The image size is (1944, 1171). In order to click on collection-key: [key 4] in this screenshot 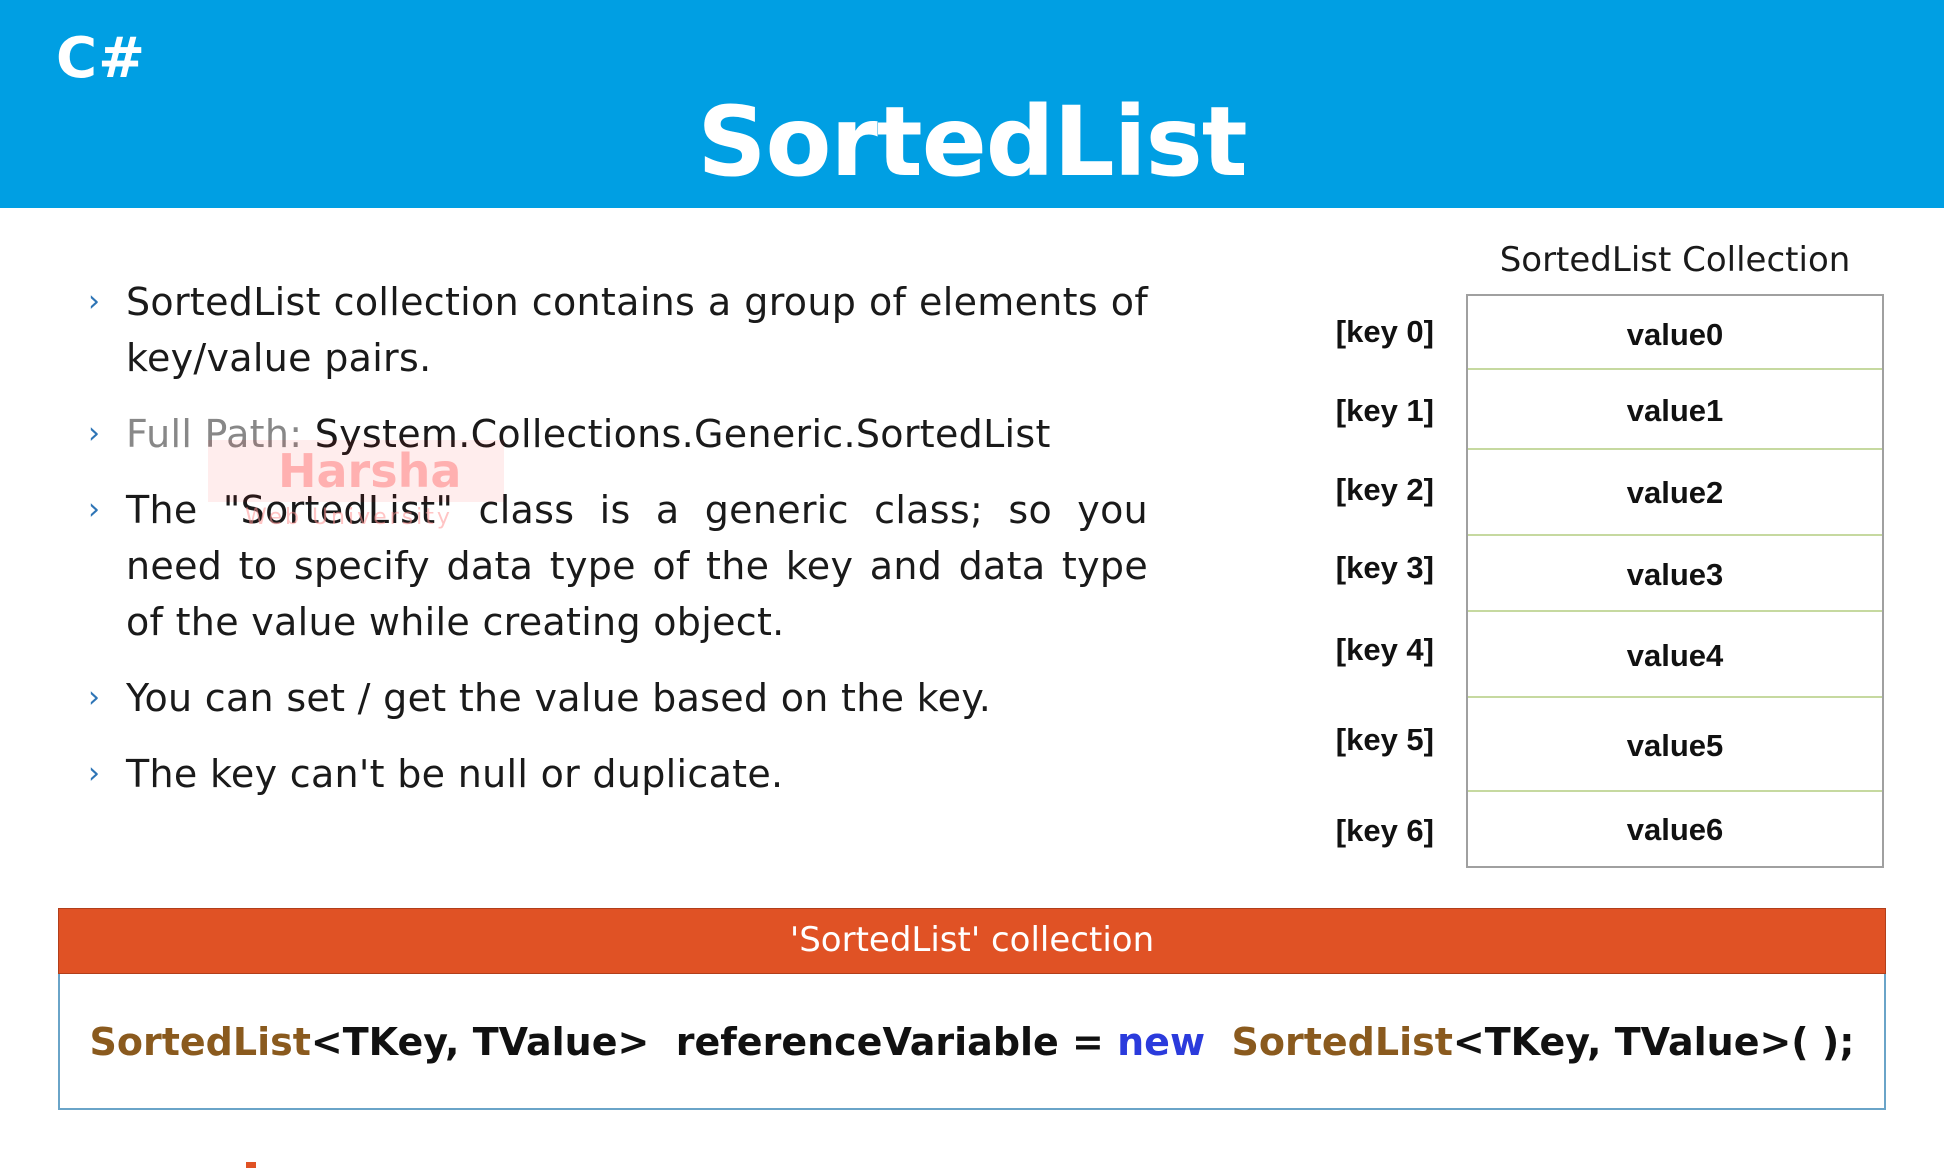, I will do `click(1384, 649)`.